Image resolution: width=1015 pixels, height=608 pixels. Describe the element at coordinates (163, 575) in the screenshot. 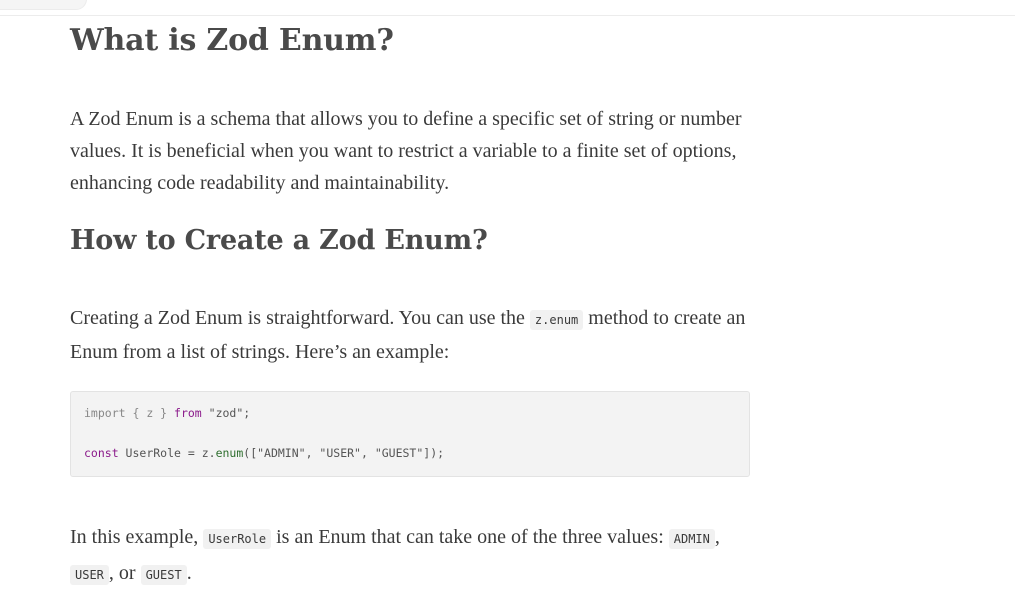

I see `inline-code-guest: GUEST` at that location.